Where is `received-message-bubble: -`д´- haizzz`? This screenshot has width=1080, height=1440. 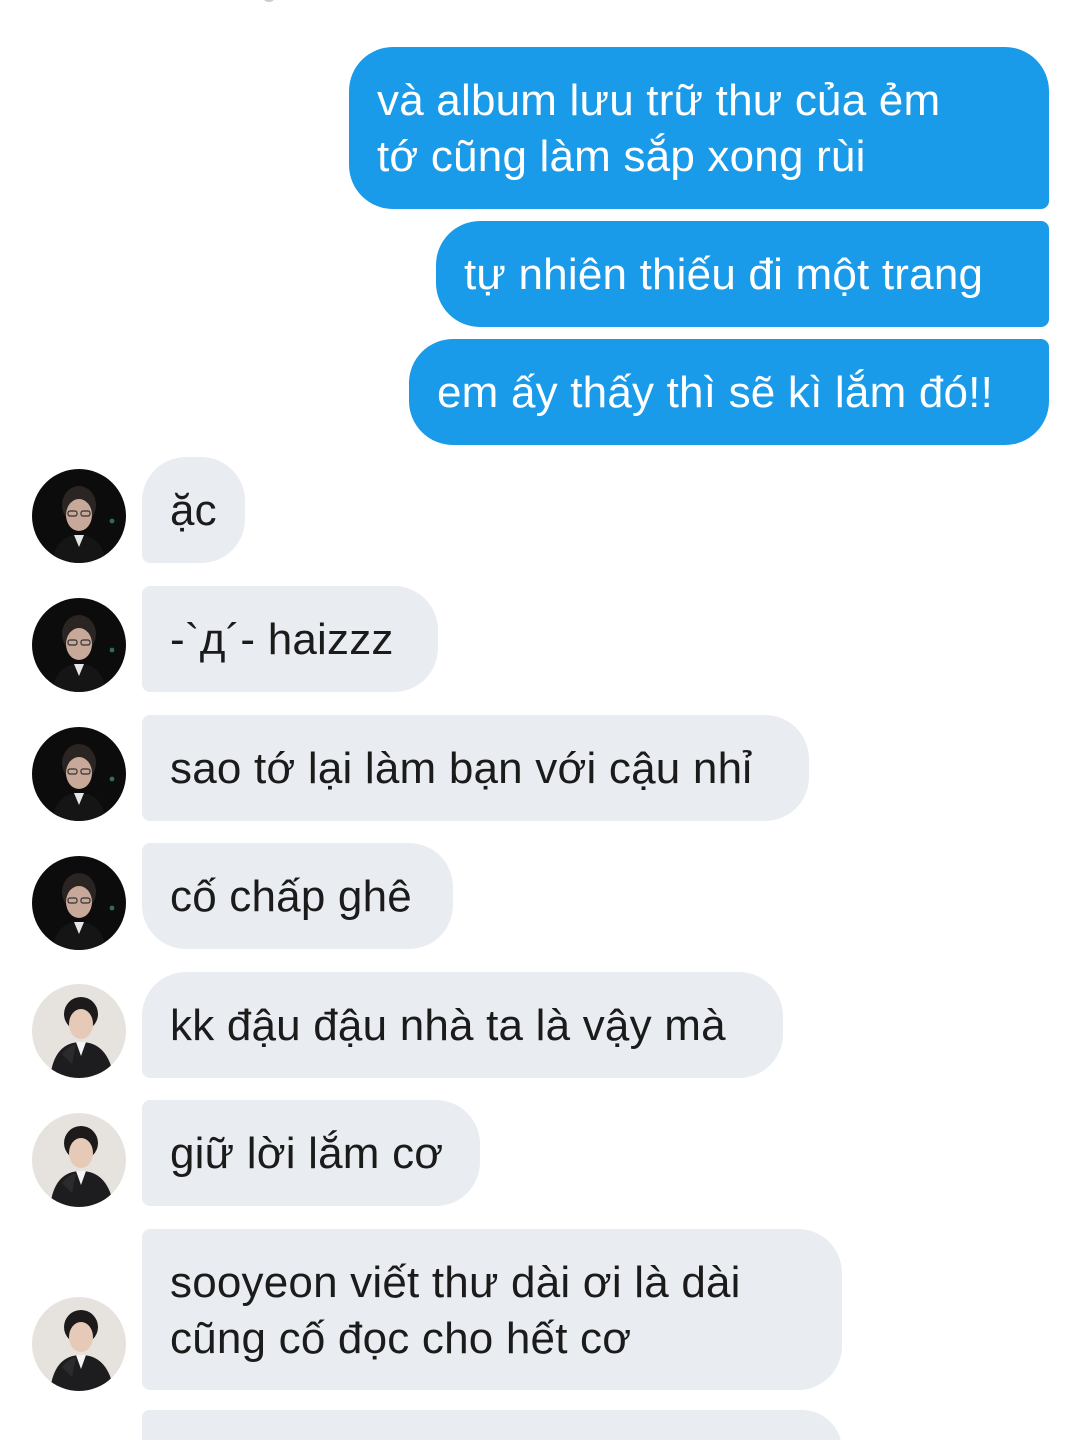
received-message-bubble: -`д´- haizzz is located at coordinates (290, 639).